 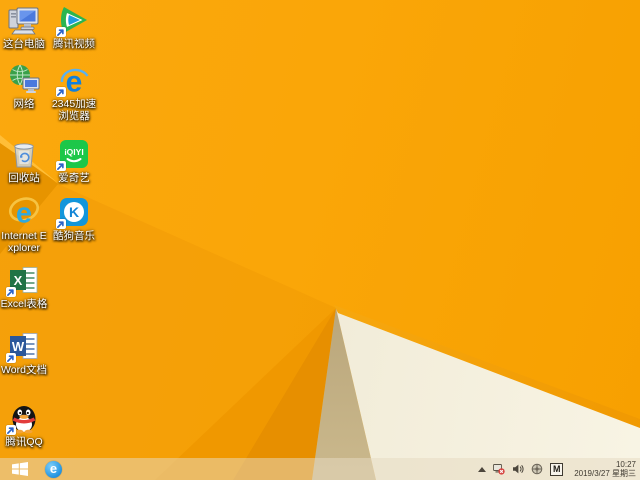 What do you see at coordinates (24, 442) in the screenshot?
I see `icon-label: 腾讯QQ` at bounding box center [24, 442].